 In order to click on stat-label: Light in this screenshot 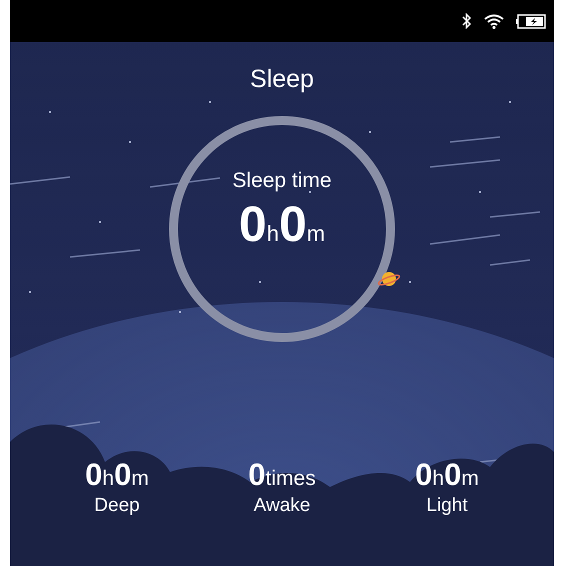, I will do `click(447, 506)`.